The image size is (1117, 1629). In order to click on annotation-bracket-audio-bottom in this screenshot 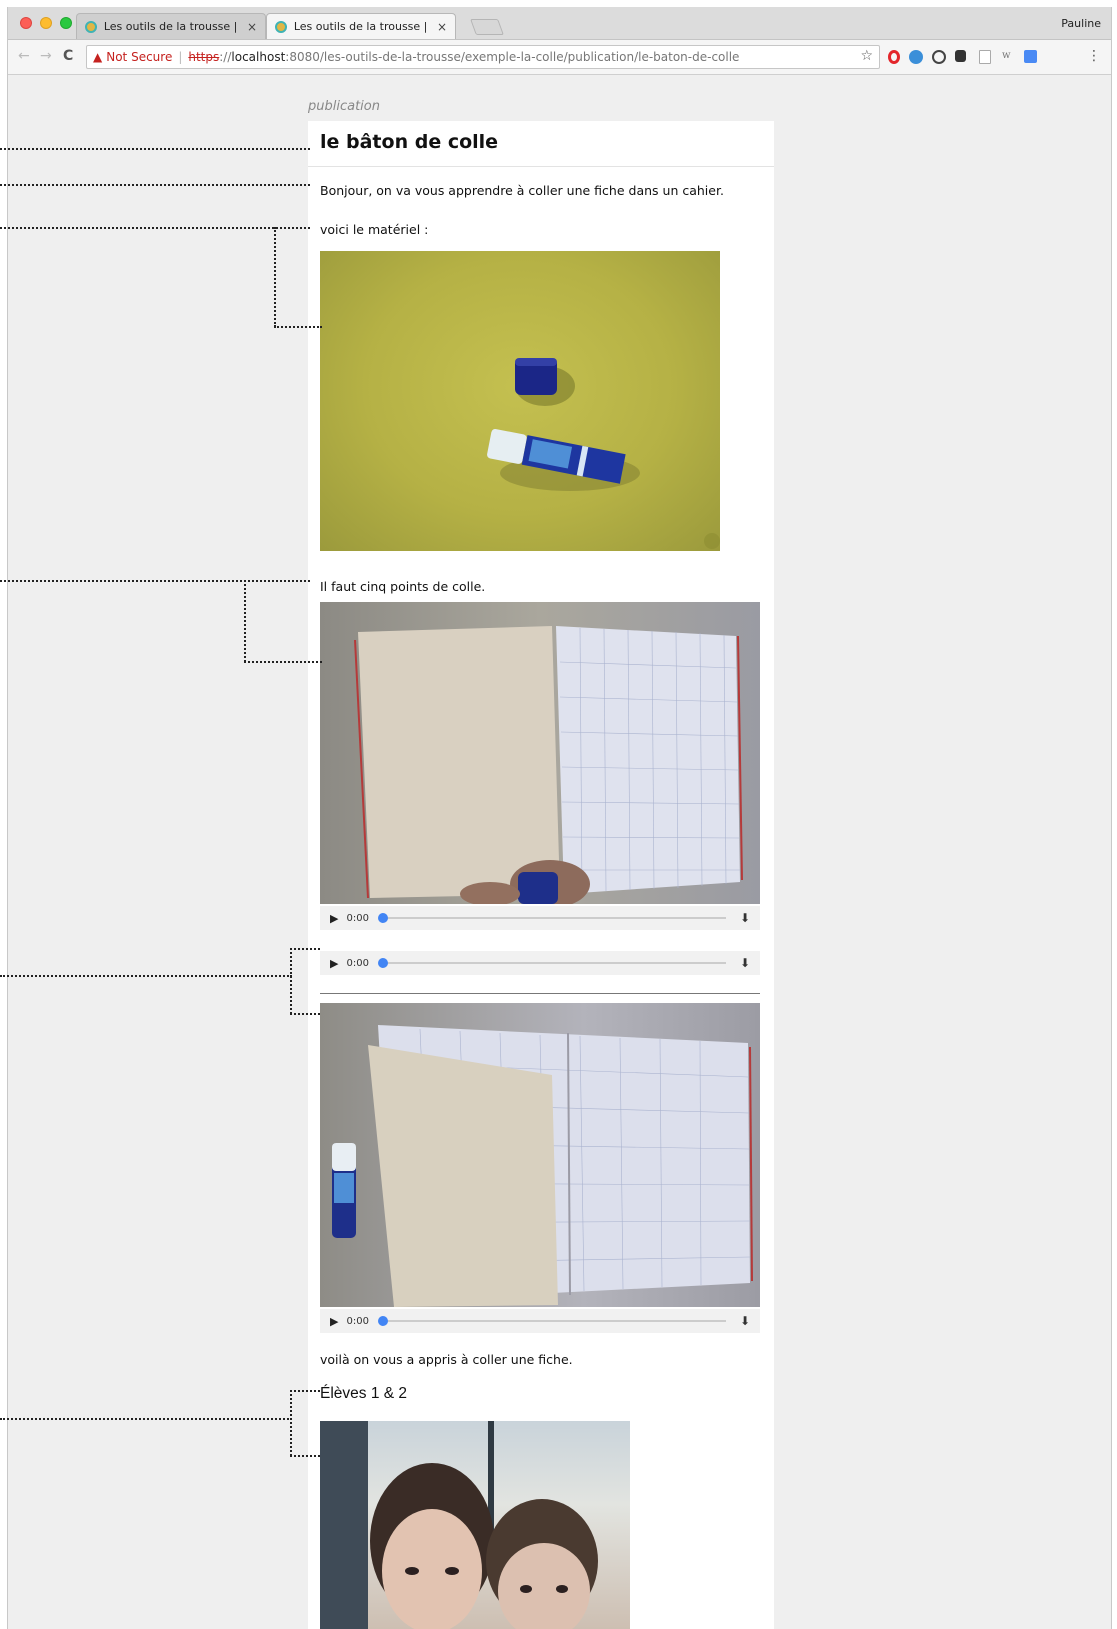, I will do `click(305, 1014)`.